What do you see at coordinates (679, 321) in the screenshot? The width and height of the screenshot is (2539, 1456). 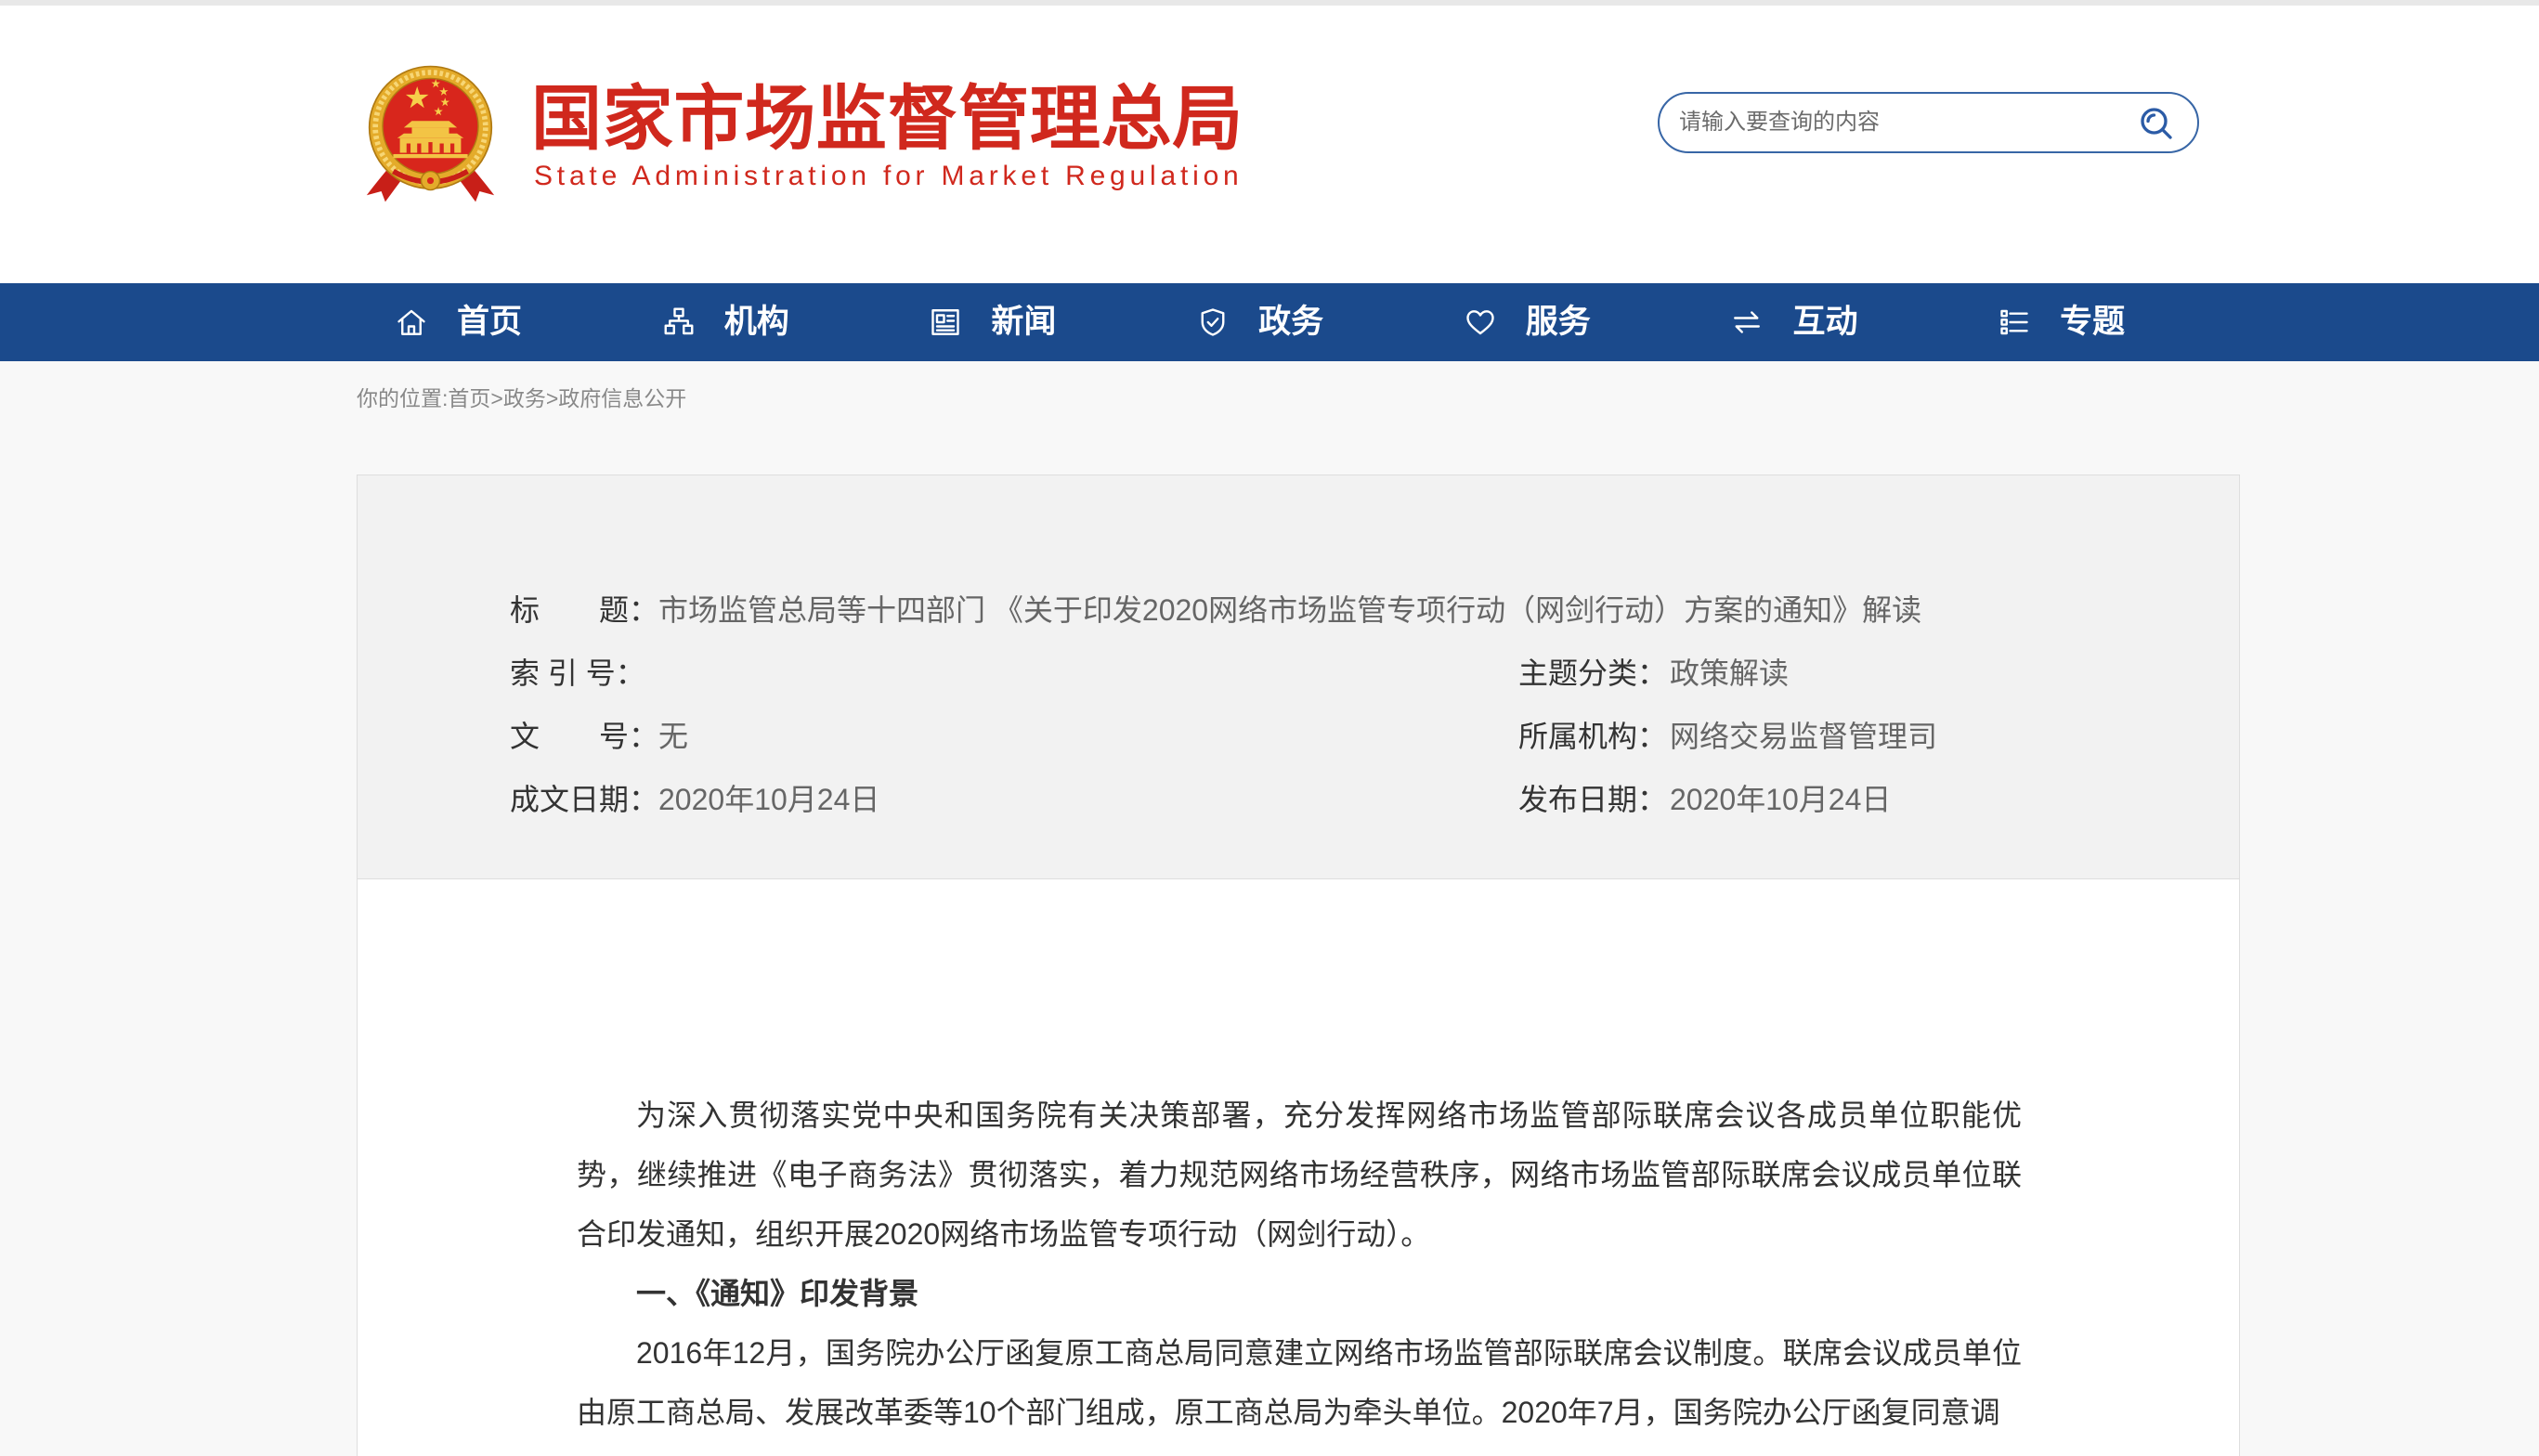 I see `org-chart-icon` at bounding box center [679, 321].